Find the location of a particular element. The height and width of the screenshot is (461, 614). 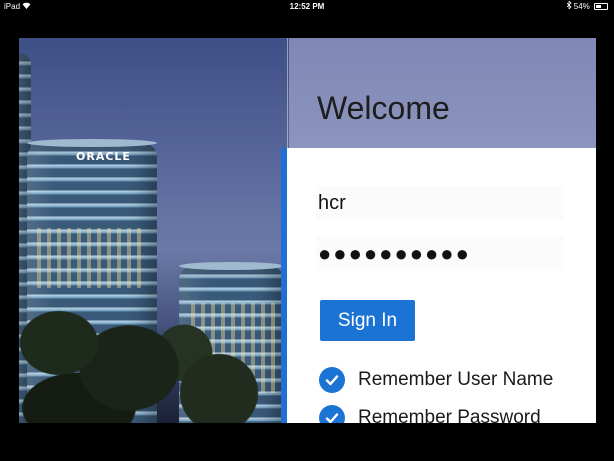

remember-user-checkbox: Remember User Name is located at coordinates (436, 380).